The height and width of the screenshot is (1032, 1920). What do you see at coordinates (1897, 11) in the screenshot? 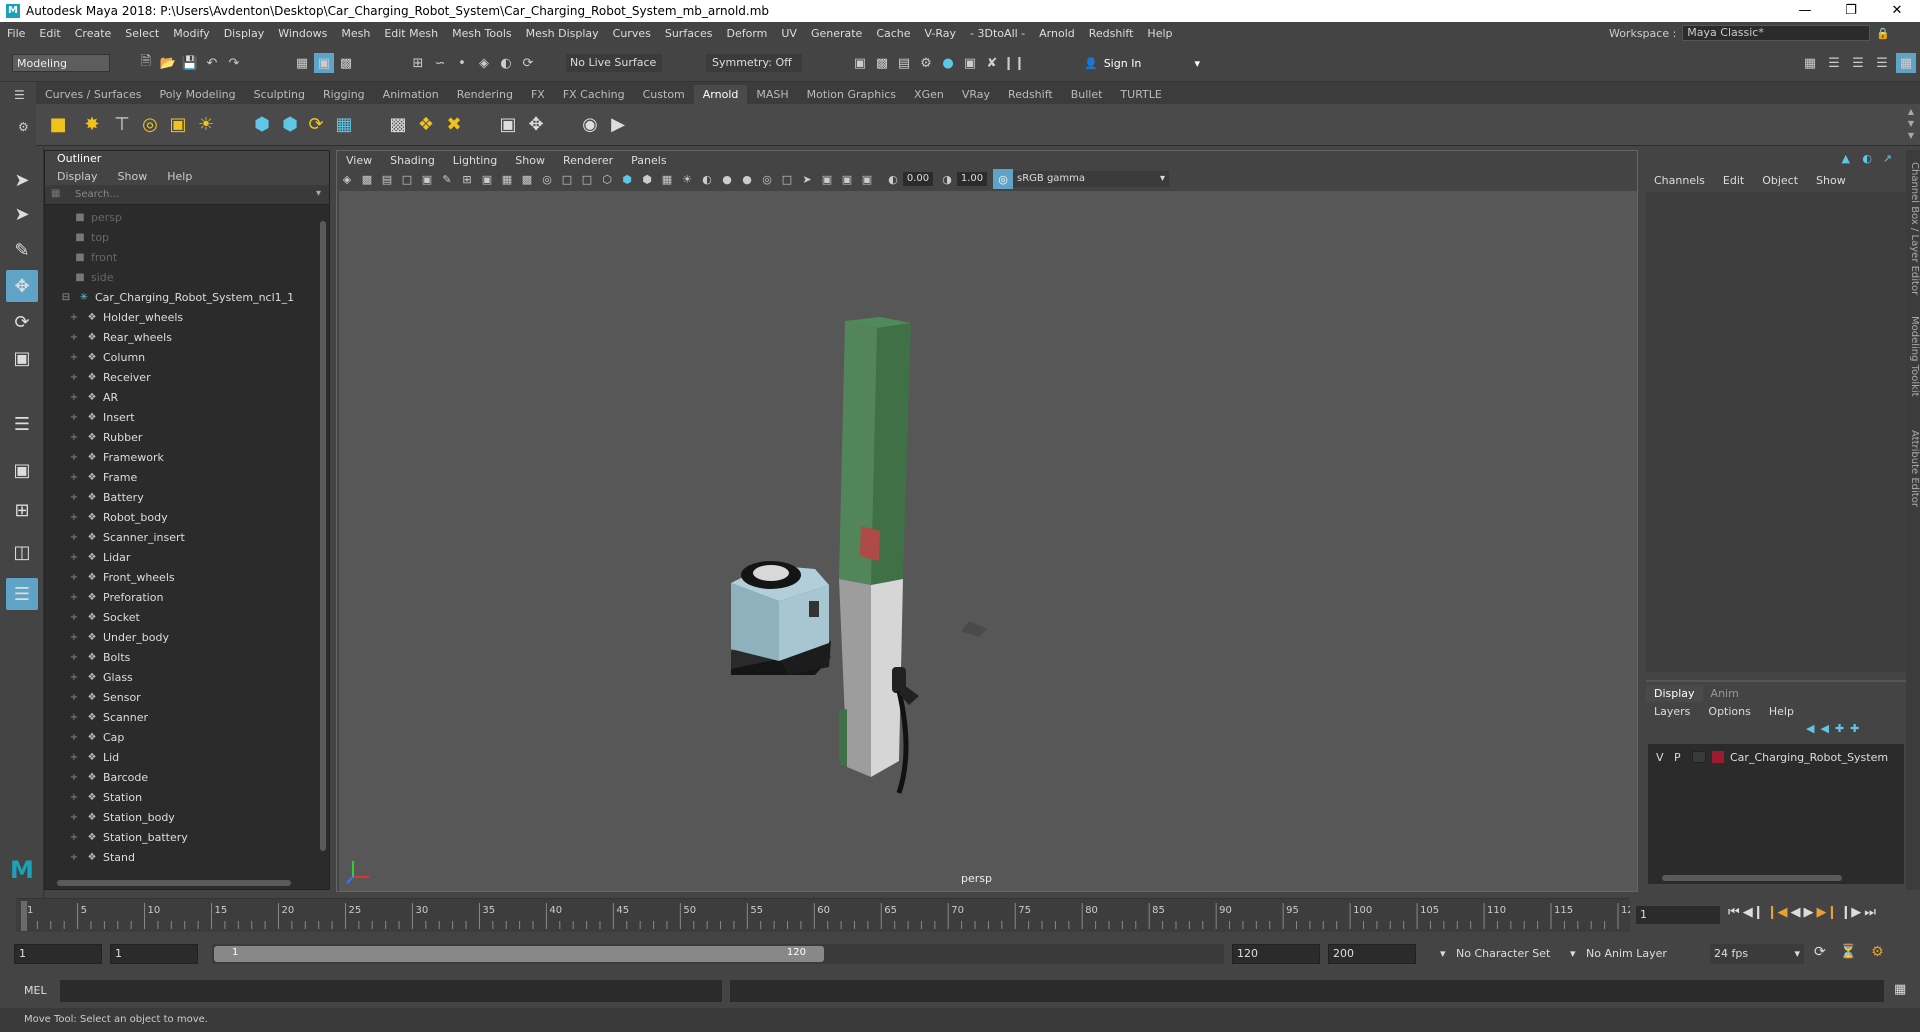
I see `close-button: ✕` at bounding box center [1897, 11].